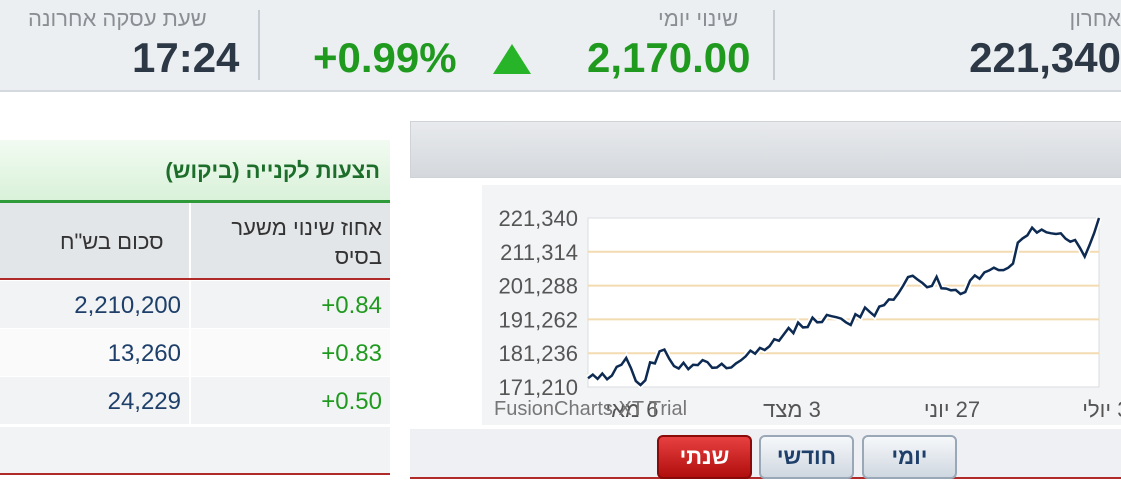 This screenshot has height=499, width=1121. What do you see at coordinates (806, 457) in the screenshot?
I see `monthly-button: חודשי` at bounding box center [806, 457].